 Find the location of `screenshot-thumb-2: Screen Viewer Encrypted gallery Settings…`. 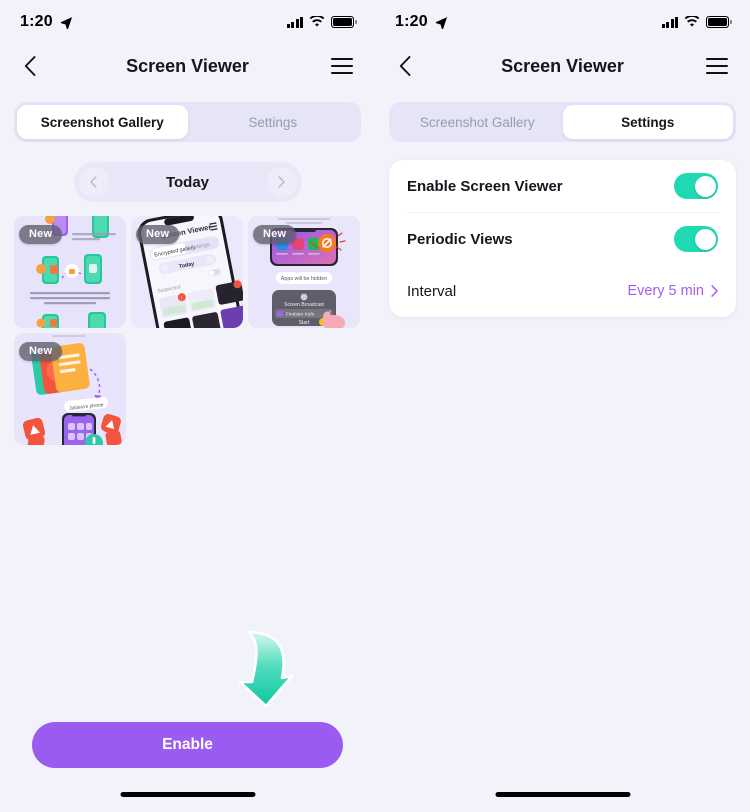

screenshot-thumb-2: Screen Viewer Encrypted gallery Settings… is located at coordinates (187, 272).